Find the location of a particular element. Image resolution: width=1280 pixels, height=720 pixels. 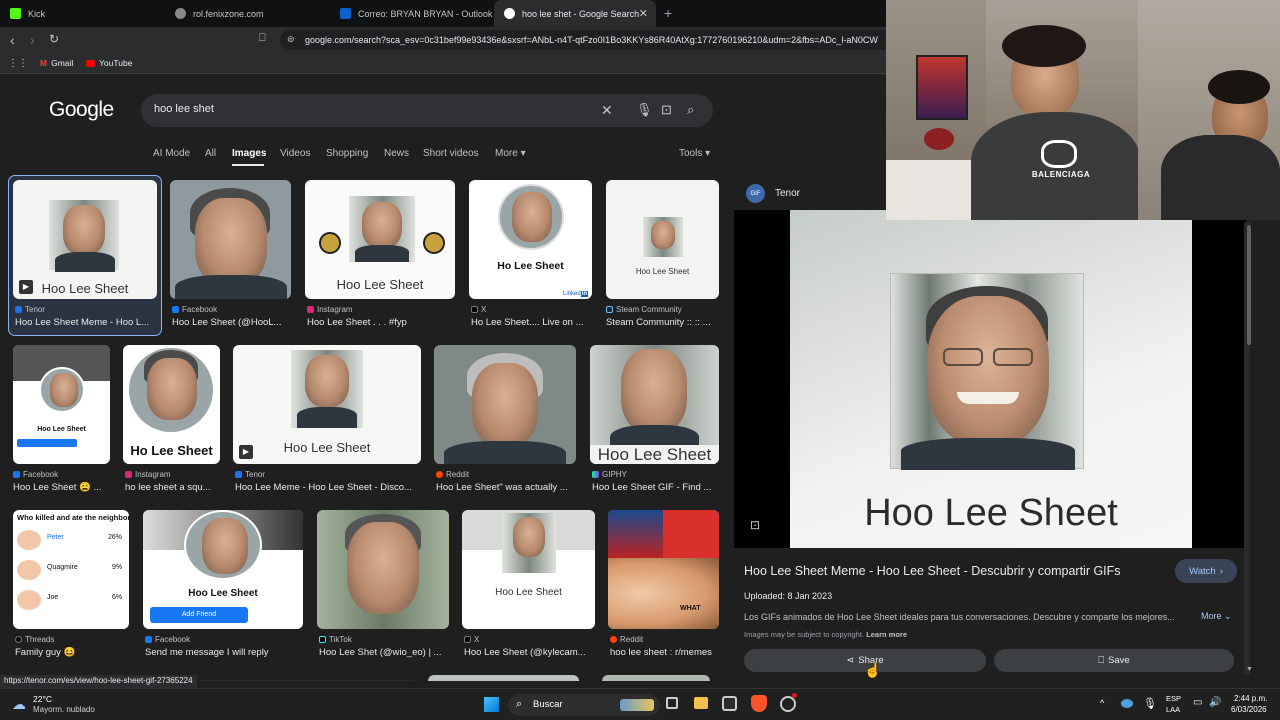

brave-icon is located at coordinates (759, 703).